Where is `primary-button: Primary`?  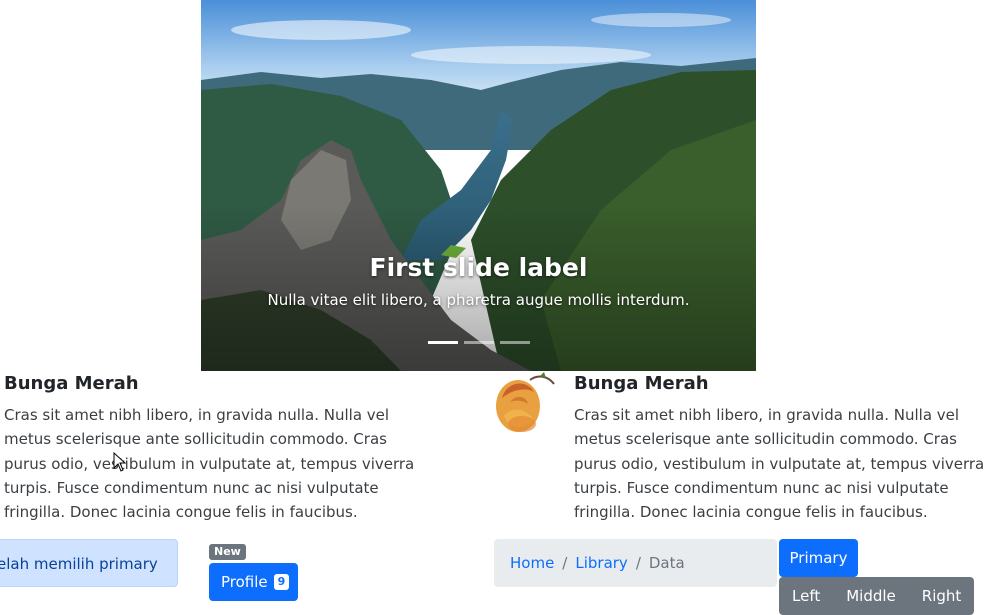 primary-button: Primary is located at coordinates (818, 558).